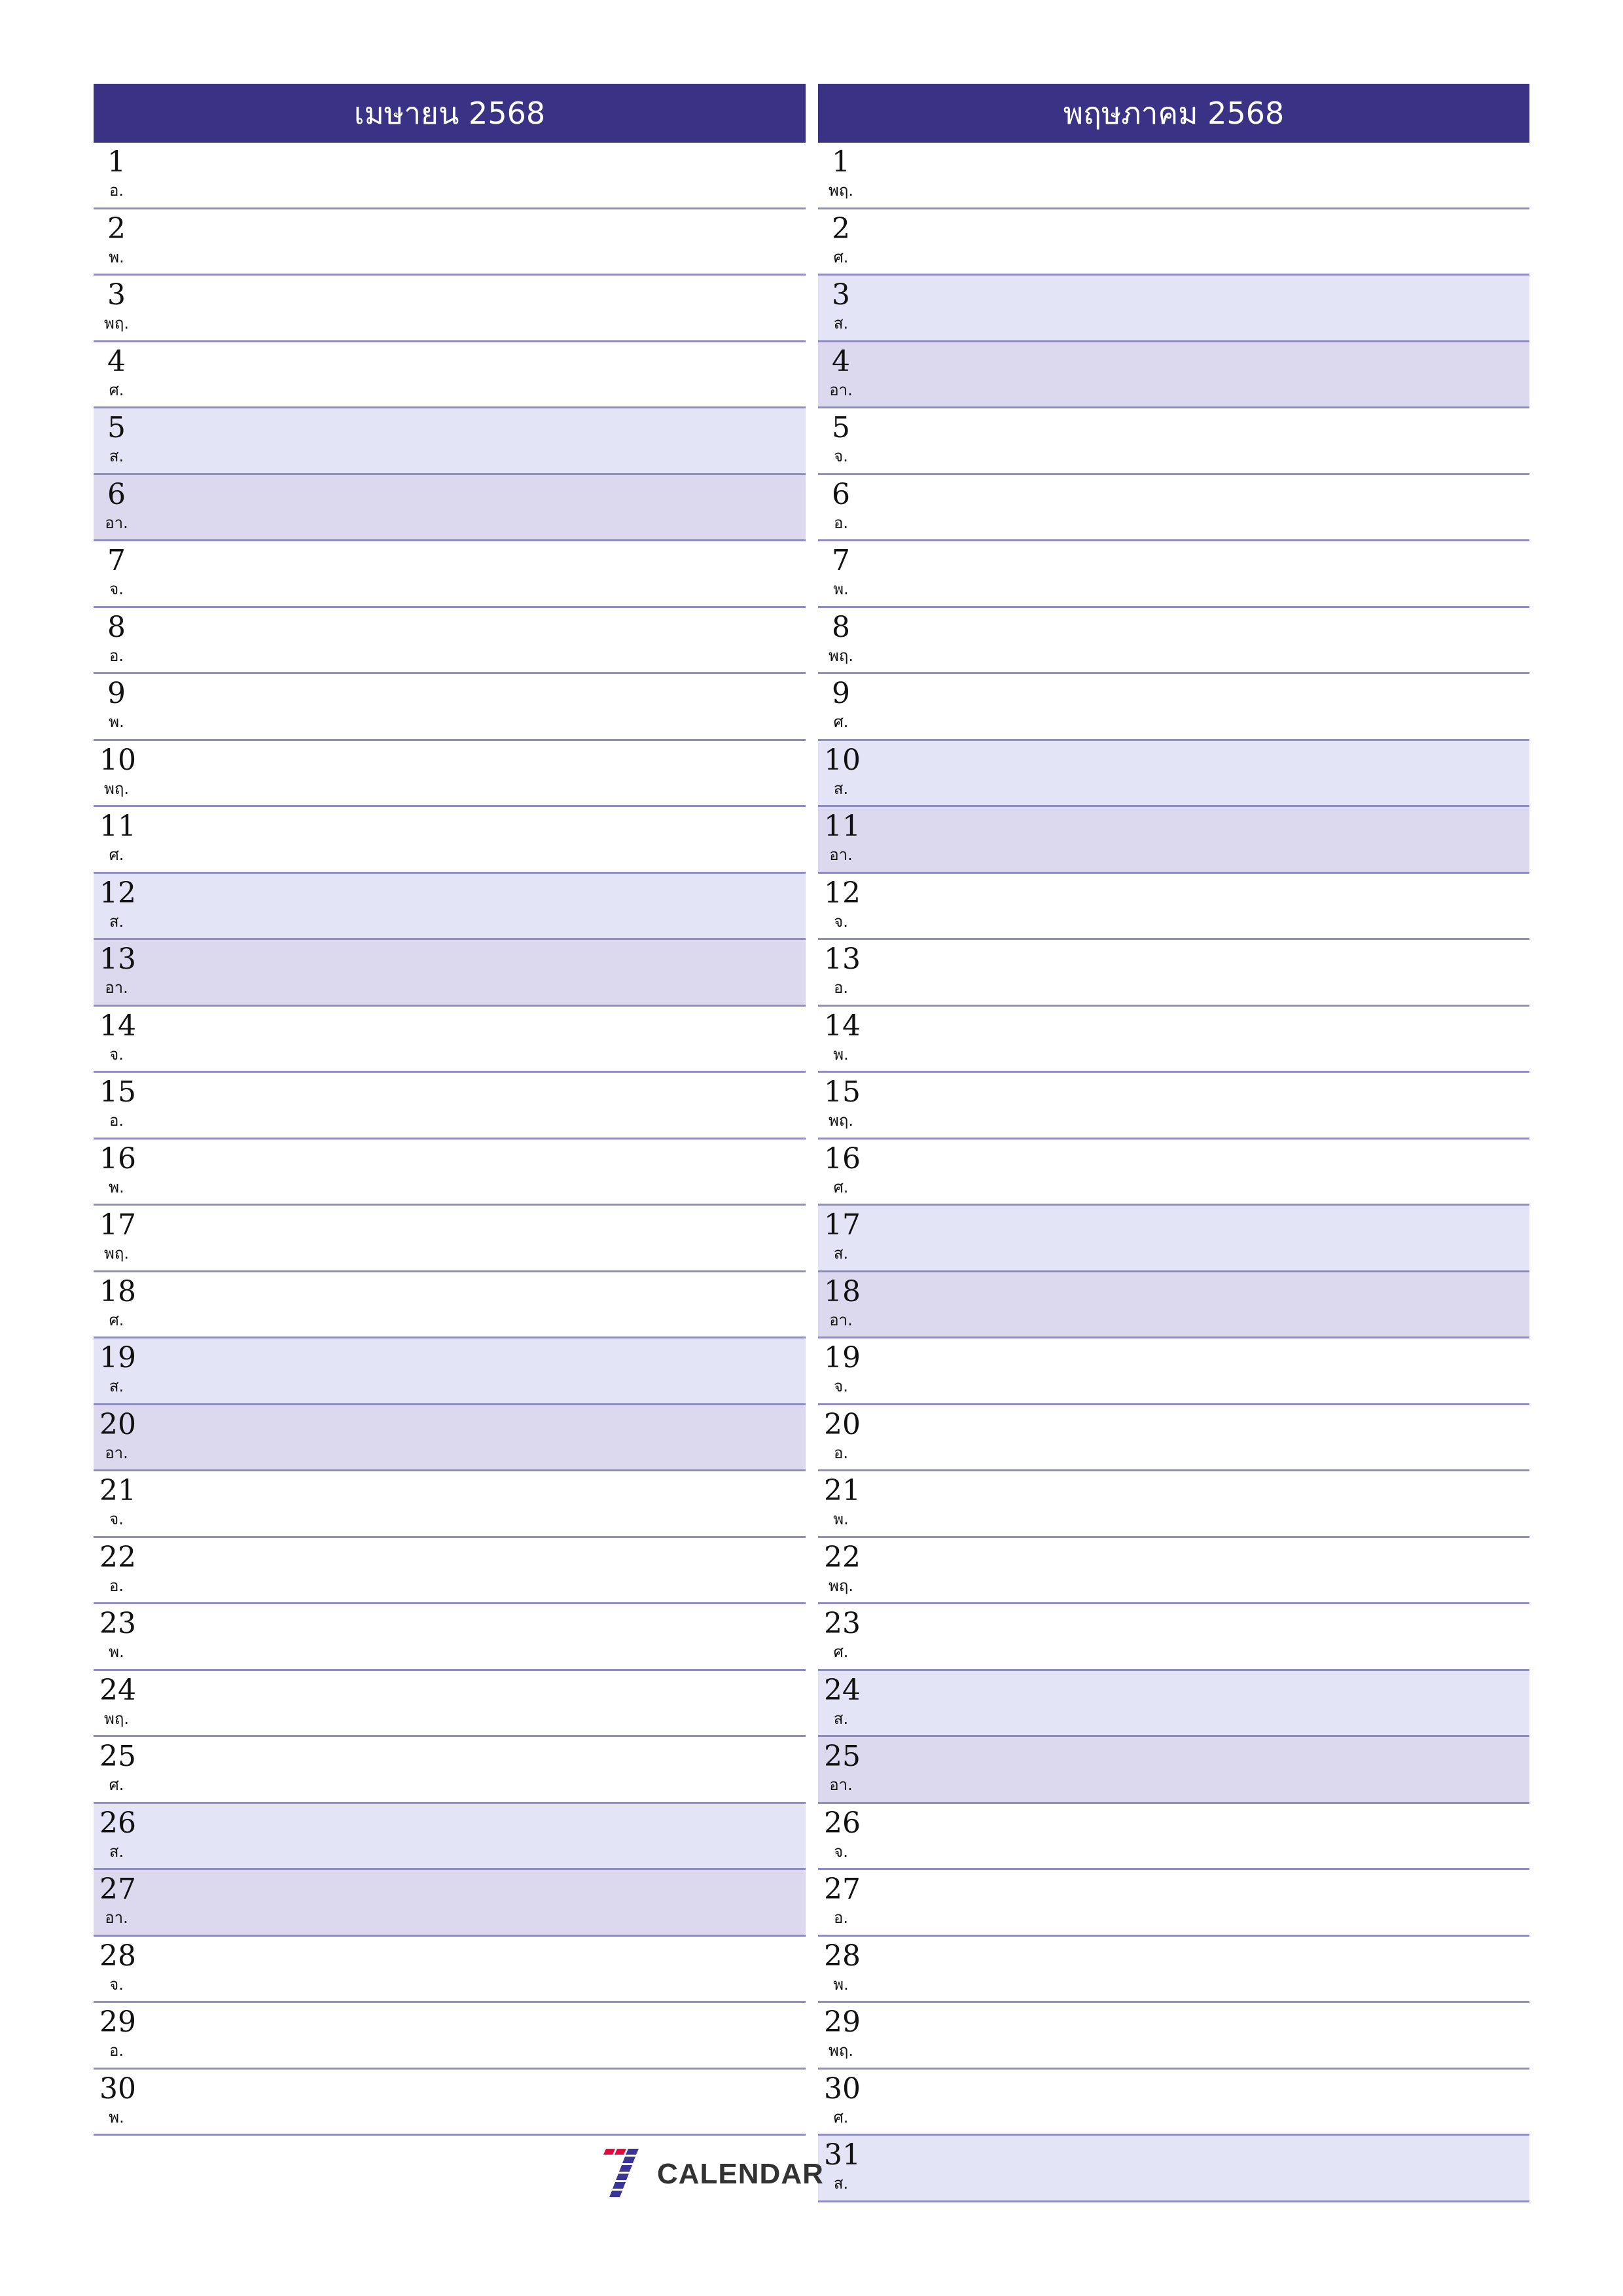 The width and height of the screenshot is (1623, 2296). What do you see at coordinates (118, 1303) in the screenshot?
I see `day-cell: 18 ศ.` at bounding box center [118, 1303].